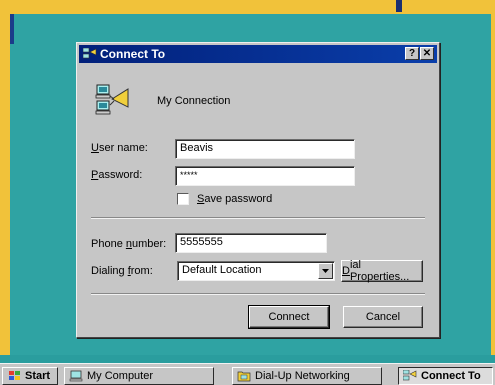 This screenshot has height=385, width=495. What do you see at coordinates (289, 317) in the screenshot?
I see `connect-button: Connect` at bounding box center [289, 317].